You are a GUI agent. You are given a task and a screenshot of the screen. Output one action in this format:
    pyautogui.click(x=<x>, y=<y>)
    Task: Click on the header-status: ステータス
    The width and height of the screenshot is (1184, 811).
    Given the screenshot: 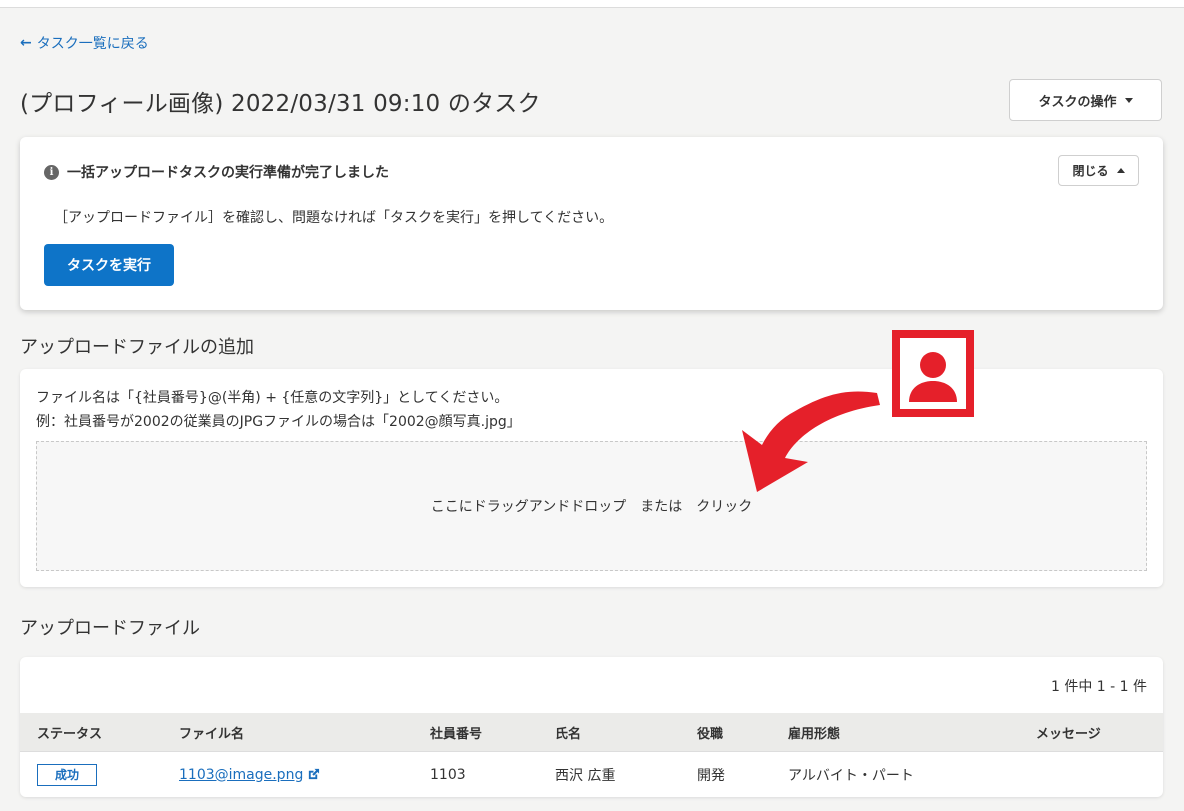 What is the action you would take?
    pyautogui.click(x=70, y=734)
    